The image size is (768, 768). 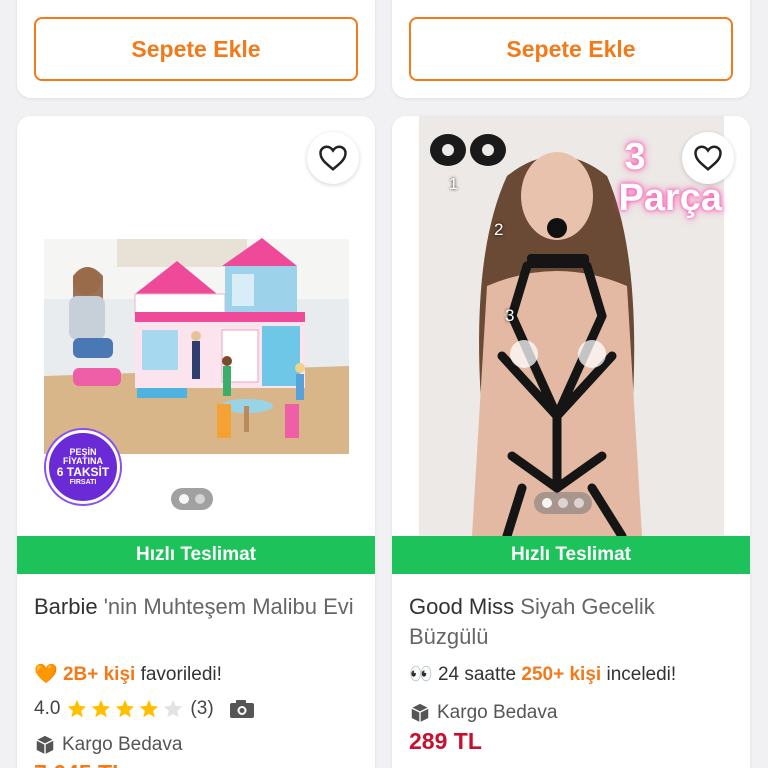 I want to click on rating-row: 4.0 (3), so click(x=145, y=709).